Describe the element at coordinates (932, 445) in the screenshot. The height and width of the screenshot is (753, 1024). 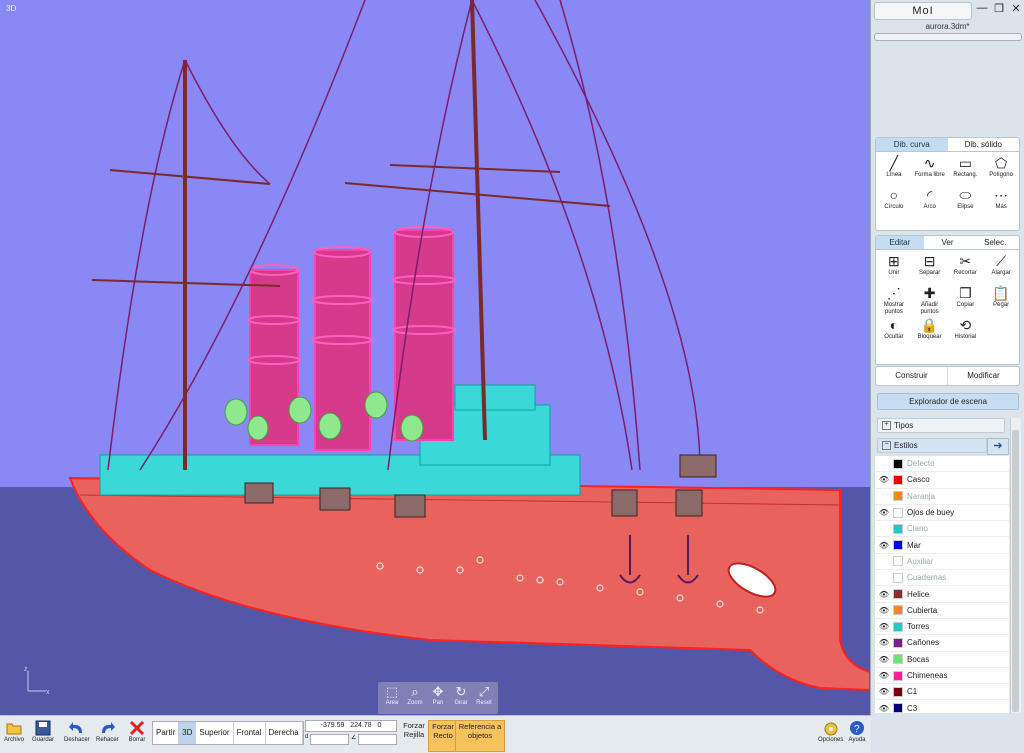
I see `styles-section: − Estilos` at that location.